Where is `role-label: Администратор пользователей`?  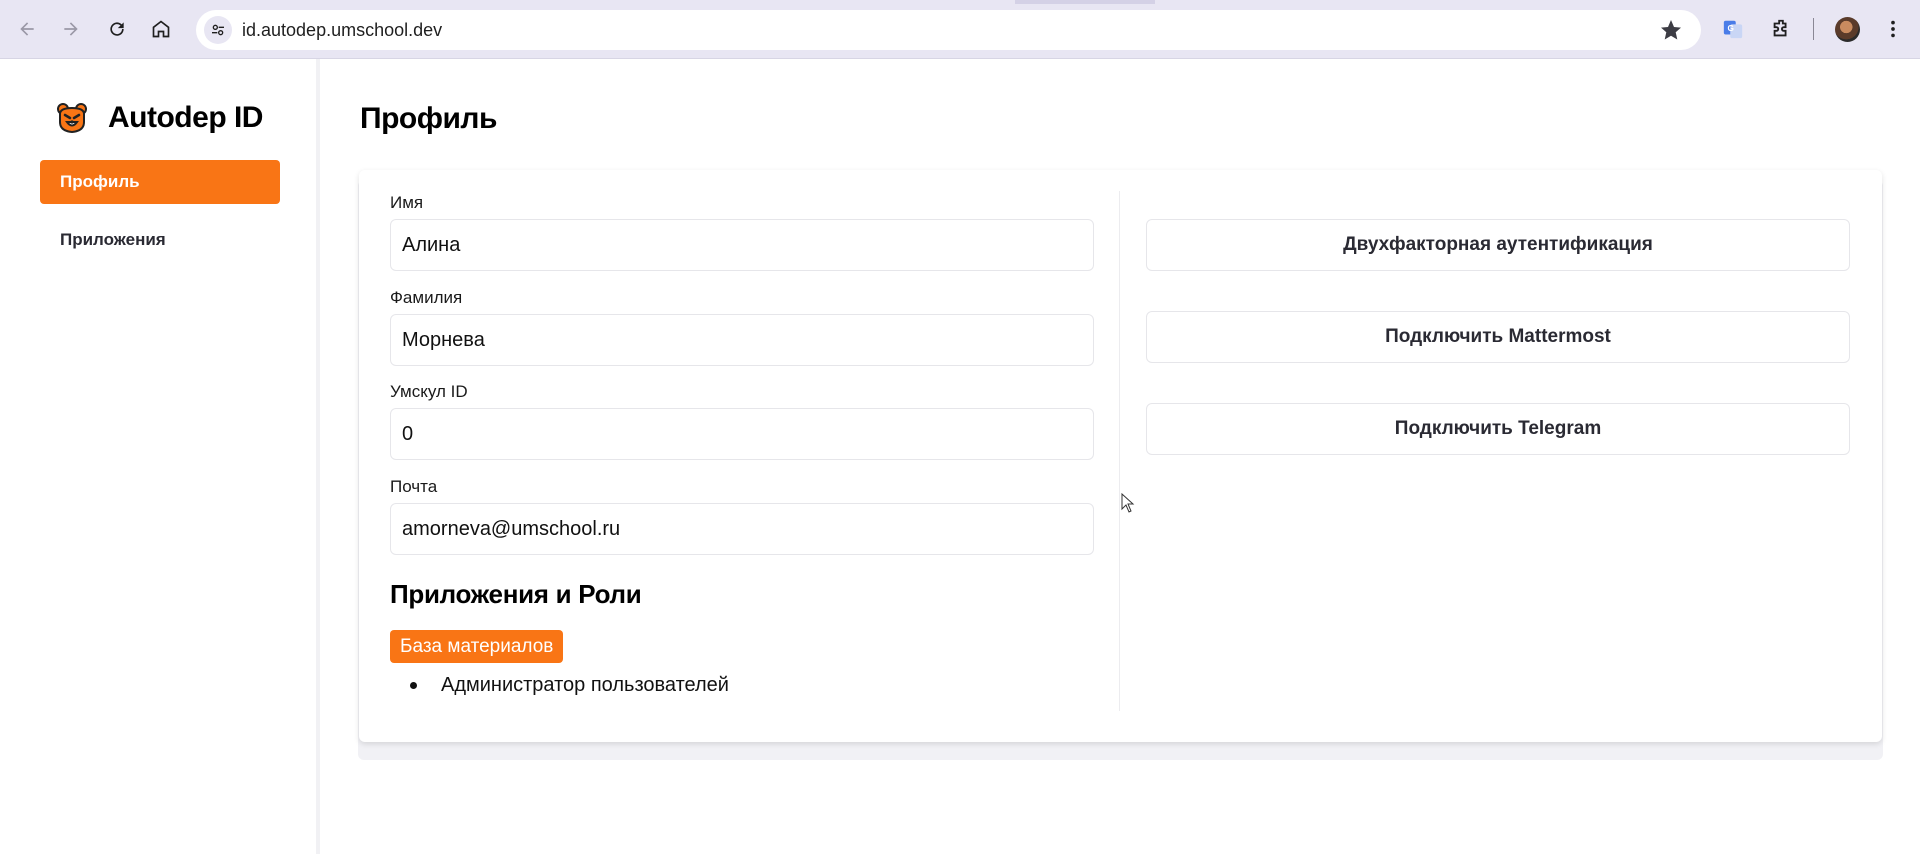 role-label: Администратор пользователей is located at coordinates (585, 685).